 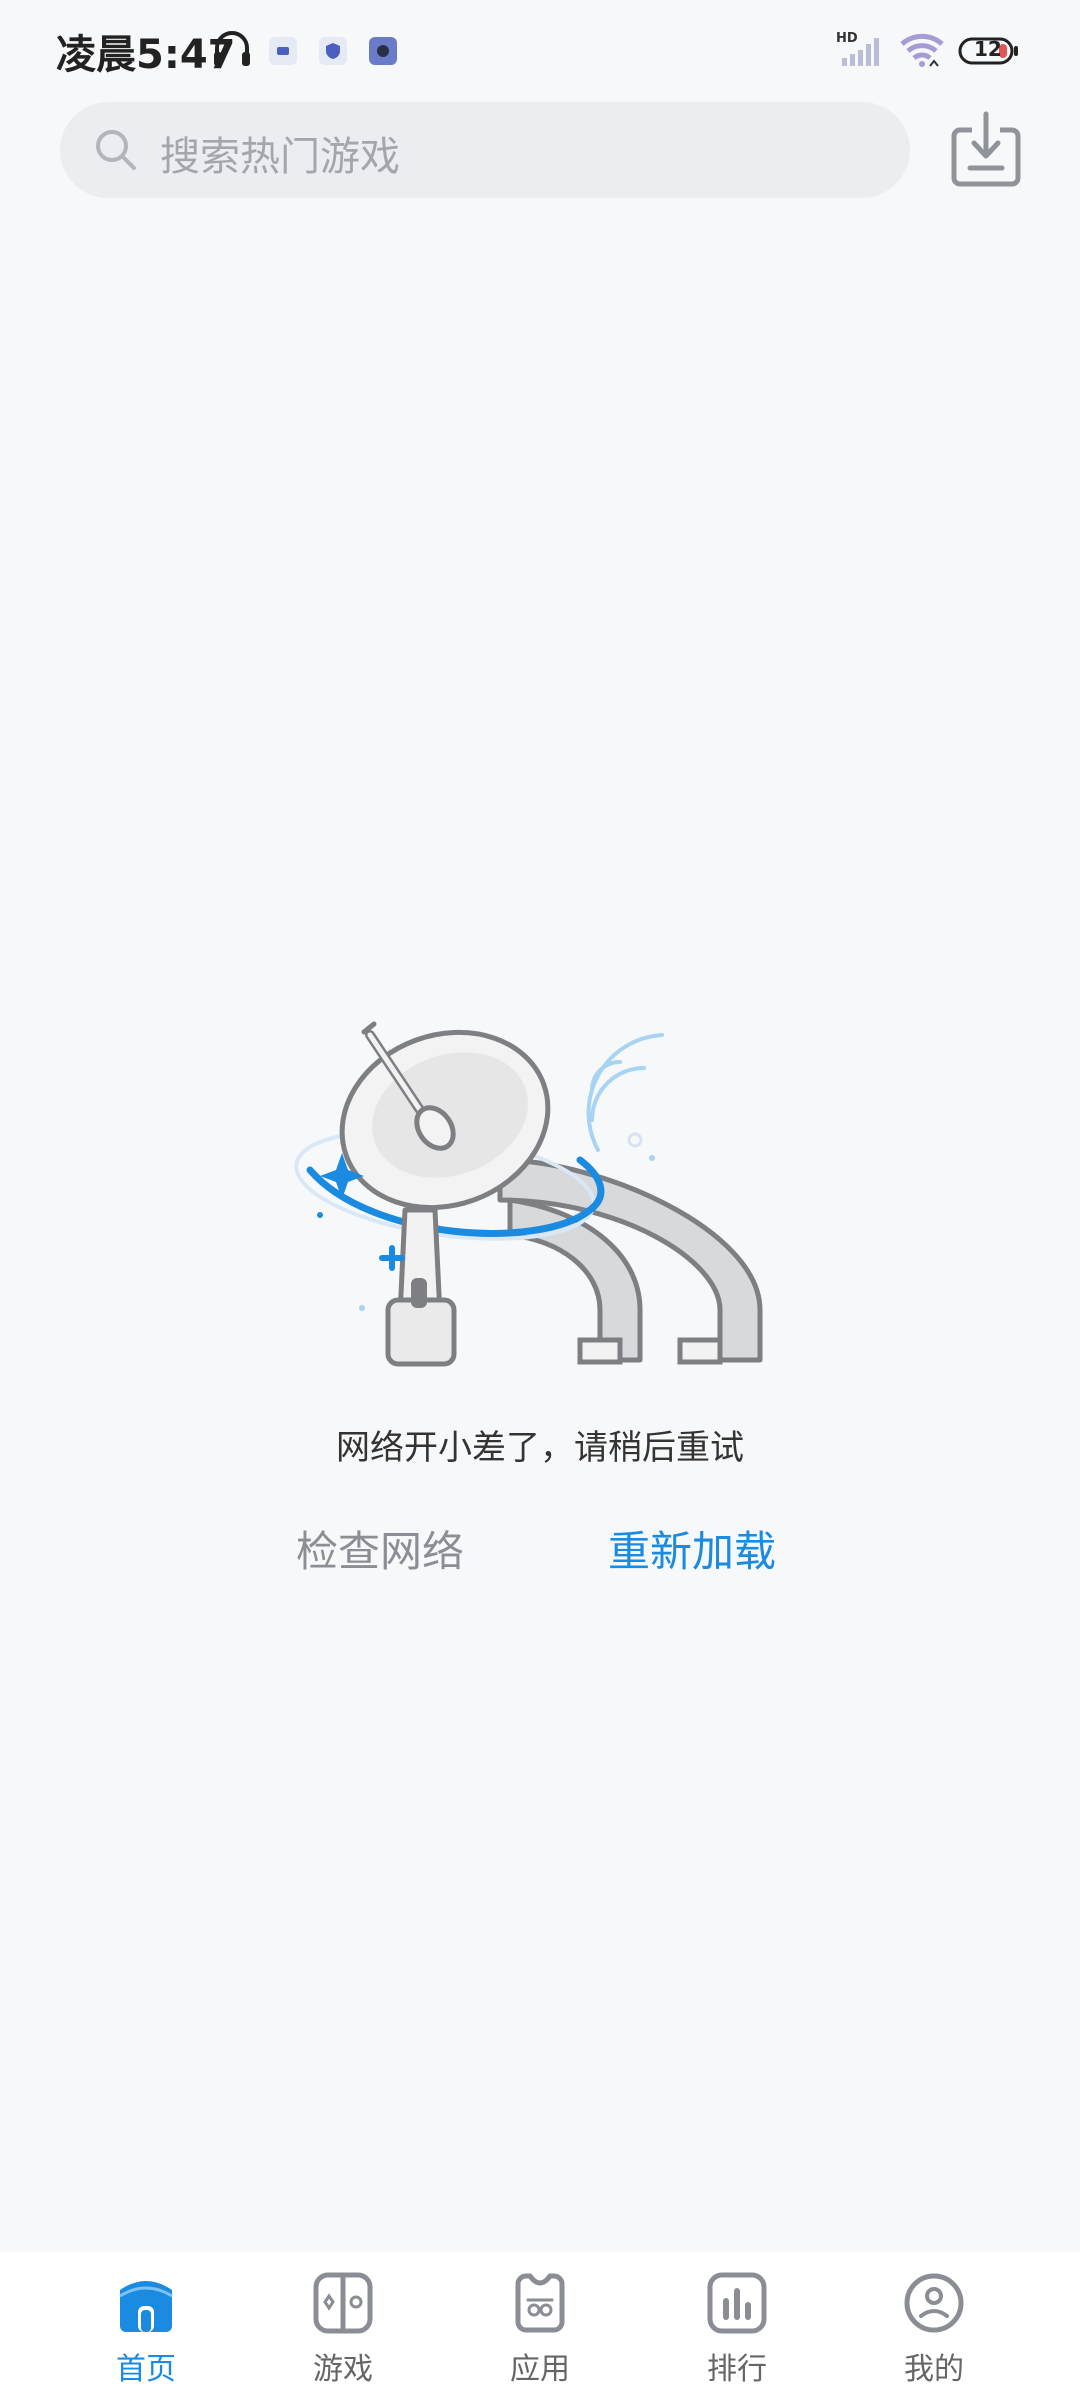 I want to click on error-message: 网络开小差了，请稍后重试, so click(x=540, y=1448).